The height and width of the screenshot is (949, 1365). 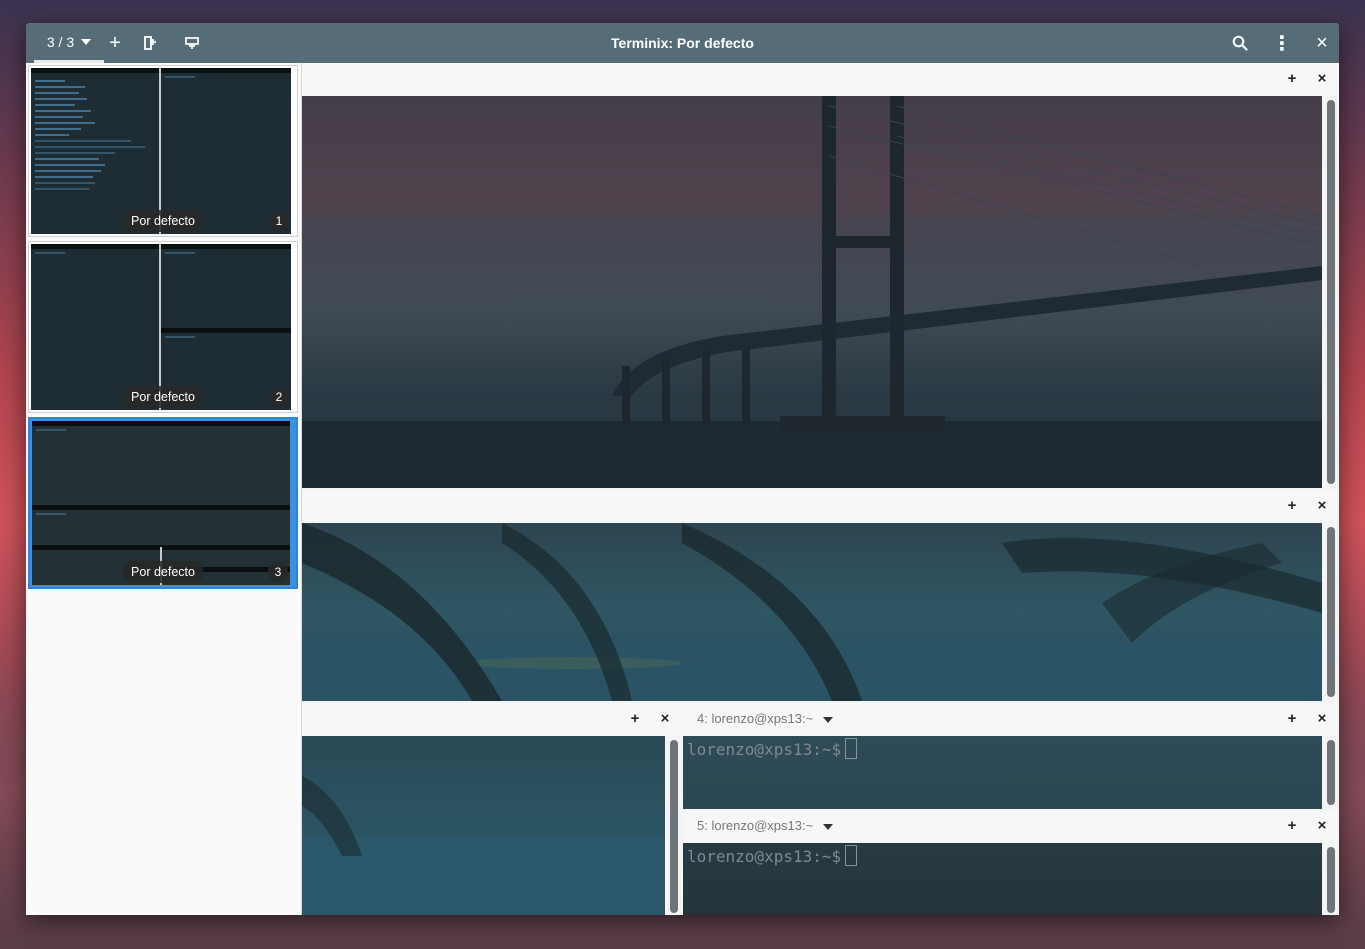 I want to click on terminal-titlebar-4: 4: lorenzo@xps13:~ + ×, so click(x=1011, y=719).